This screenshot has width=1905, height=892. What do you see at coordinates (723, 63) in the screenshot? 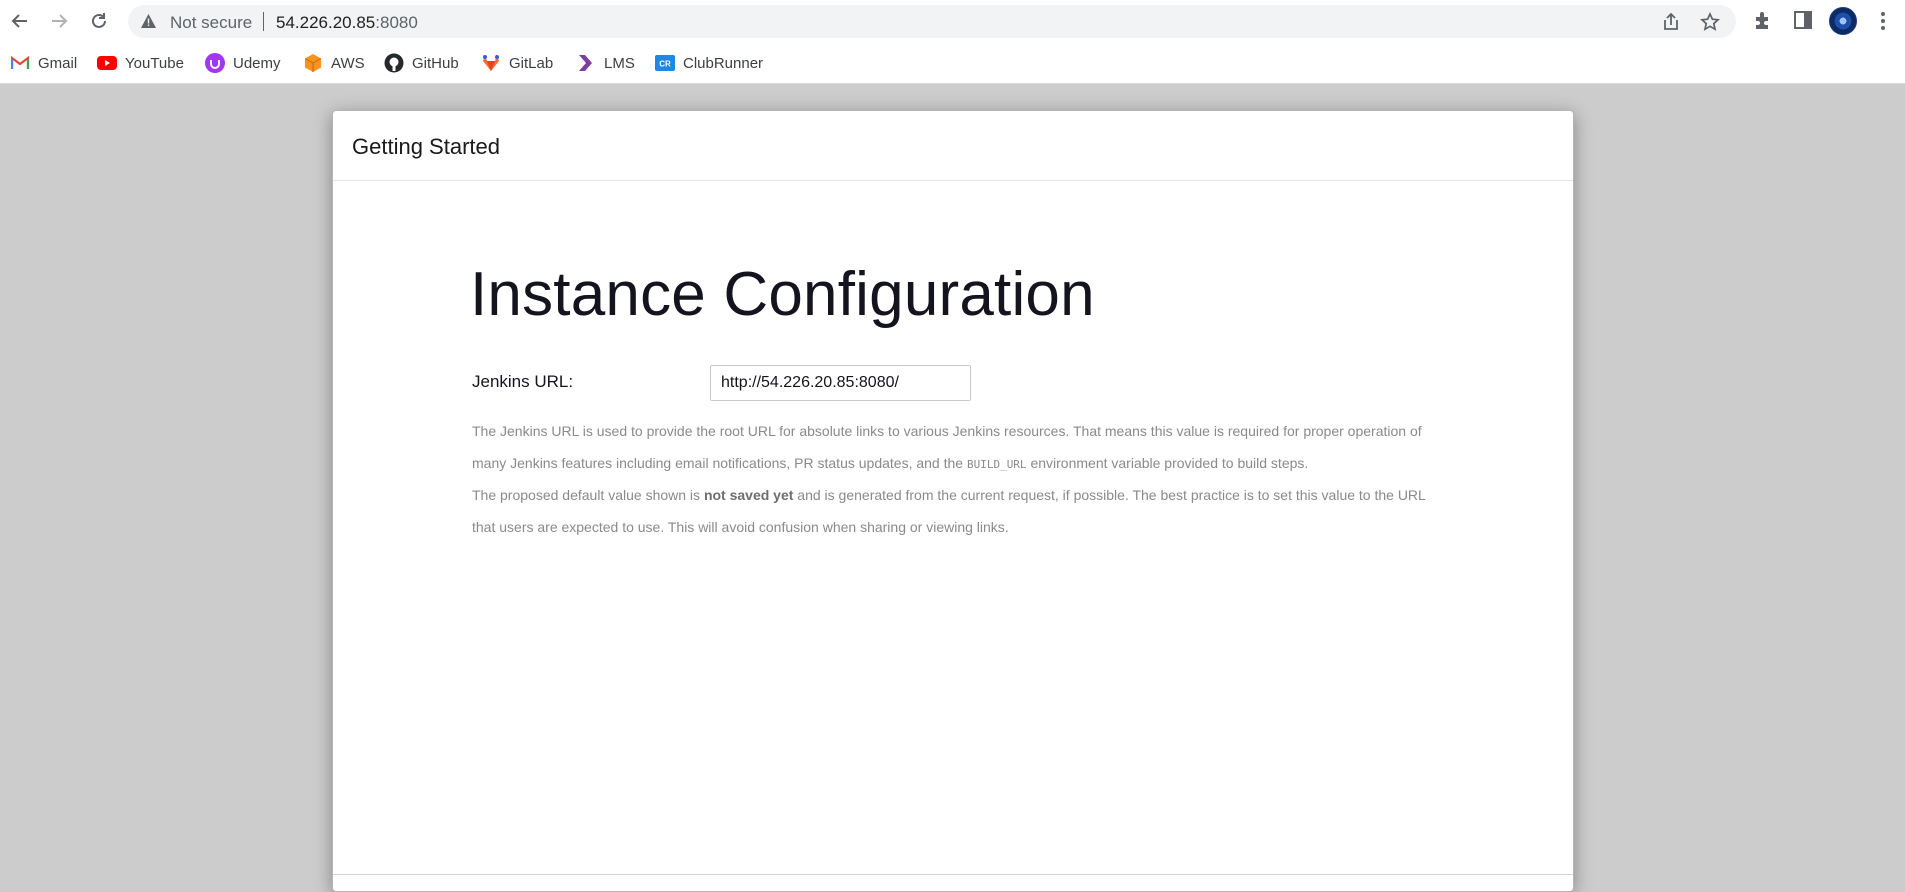
I see `bookmark-label: ClubRunner` at bounding box center [723, 63].